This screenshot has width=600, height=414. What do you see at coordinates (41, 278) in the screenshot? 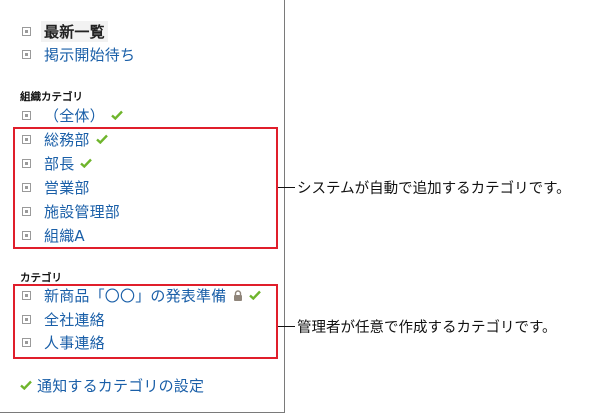
I see `section-title-category: カテゴリ` at bounding box center [41, 278].